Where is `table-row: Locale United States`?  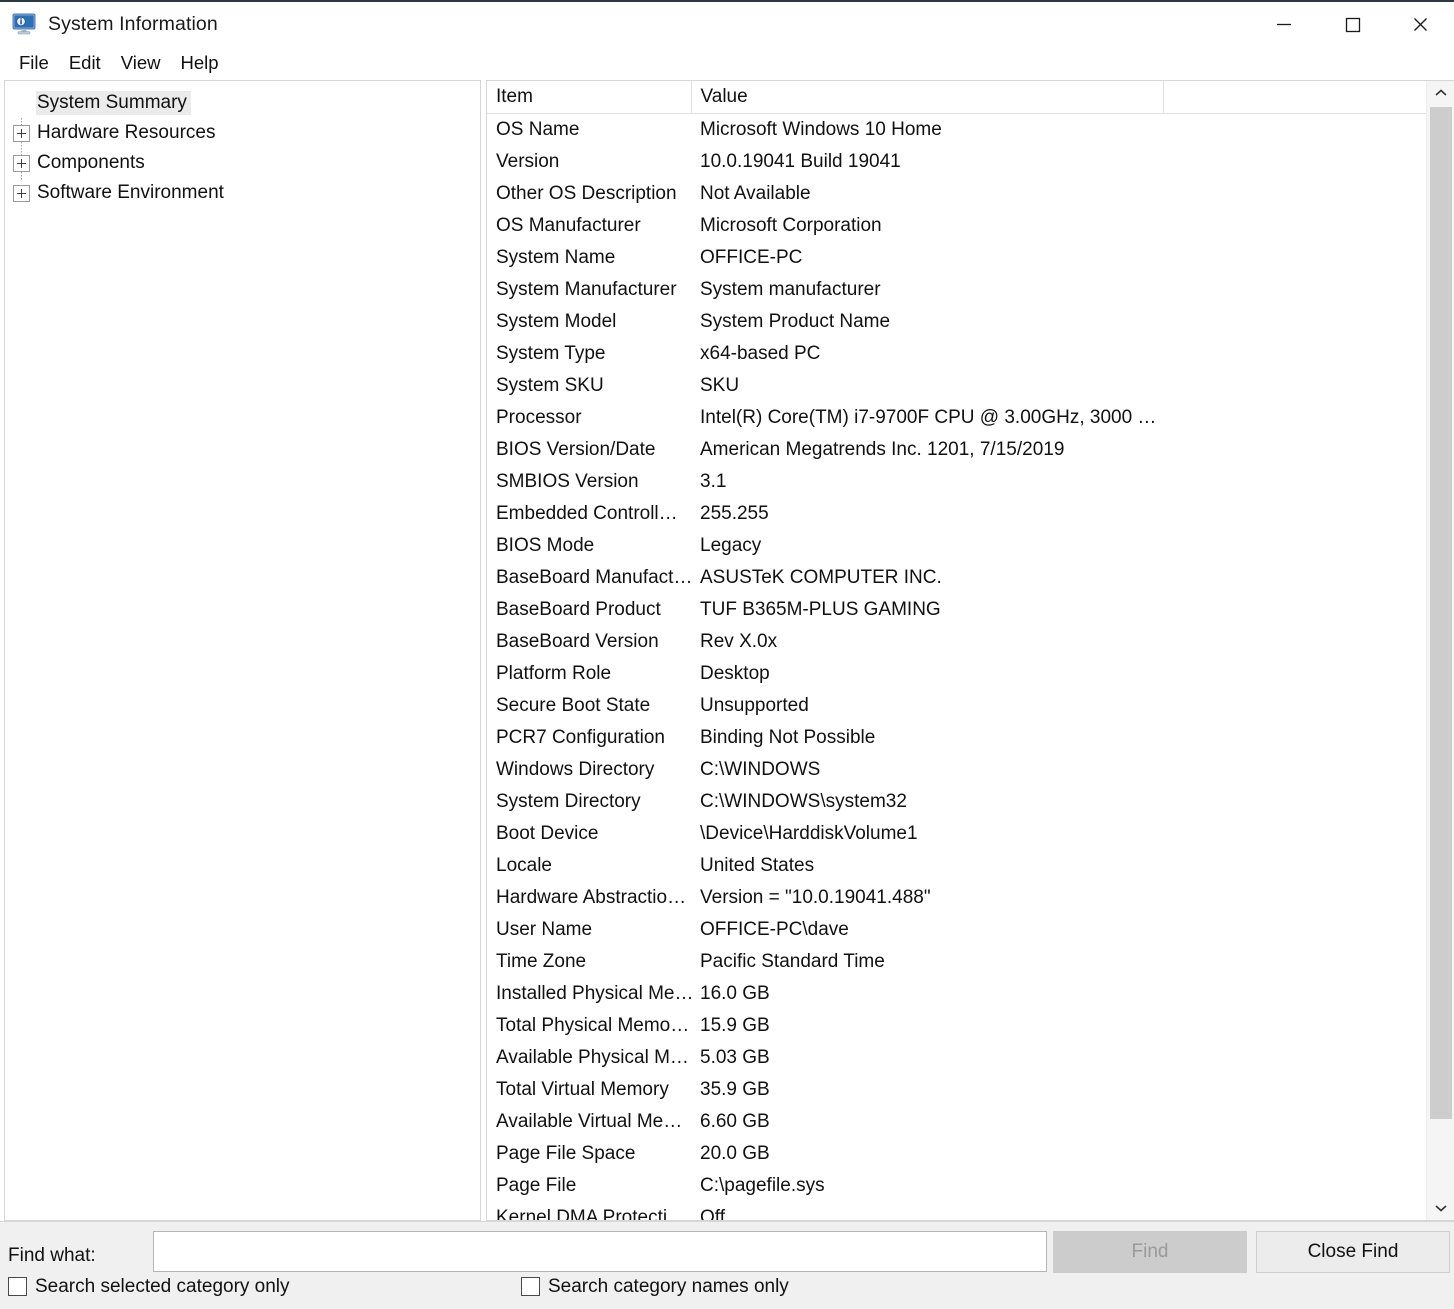 table-row: Locale United States is located at coordinates (956, 866).